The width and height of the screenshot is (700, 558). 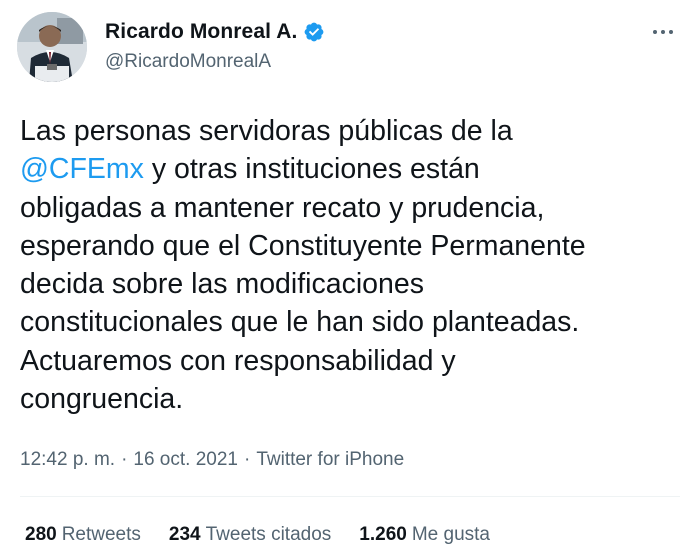 I want to click on author-name-row: Ricardo Monreal A., so click(x=215, y=32).